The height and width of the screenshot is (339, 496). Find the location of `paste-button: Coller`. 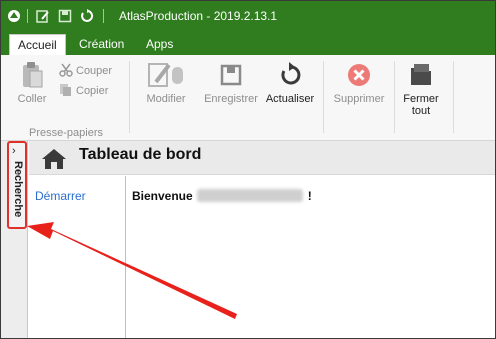

paste-button: Coller is located at coordinates (32, 83).